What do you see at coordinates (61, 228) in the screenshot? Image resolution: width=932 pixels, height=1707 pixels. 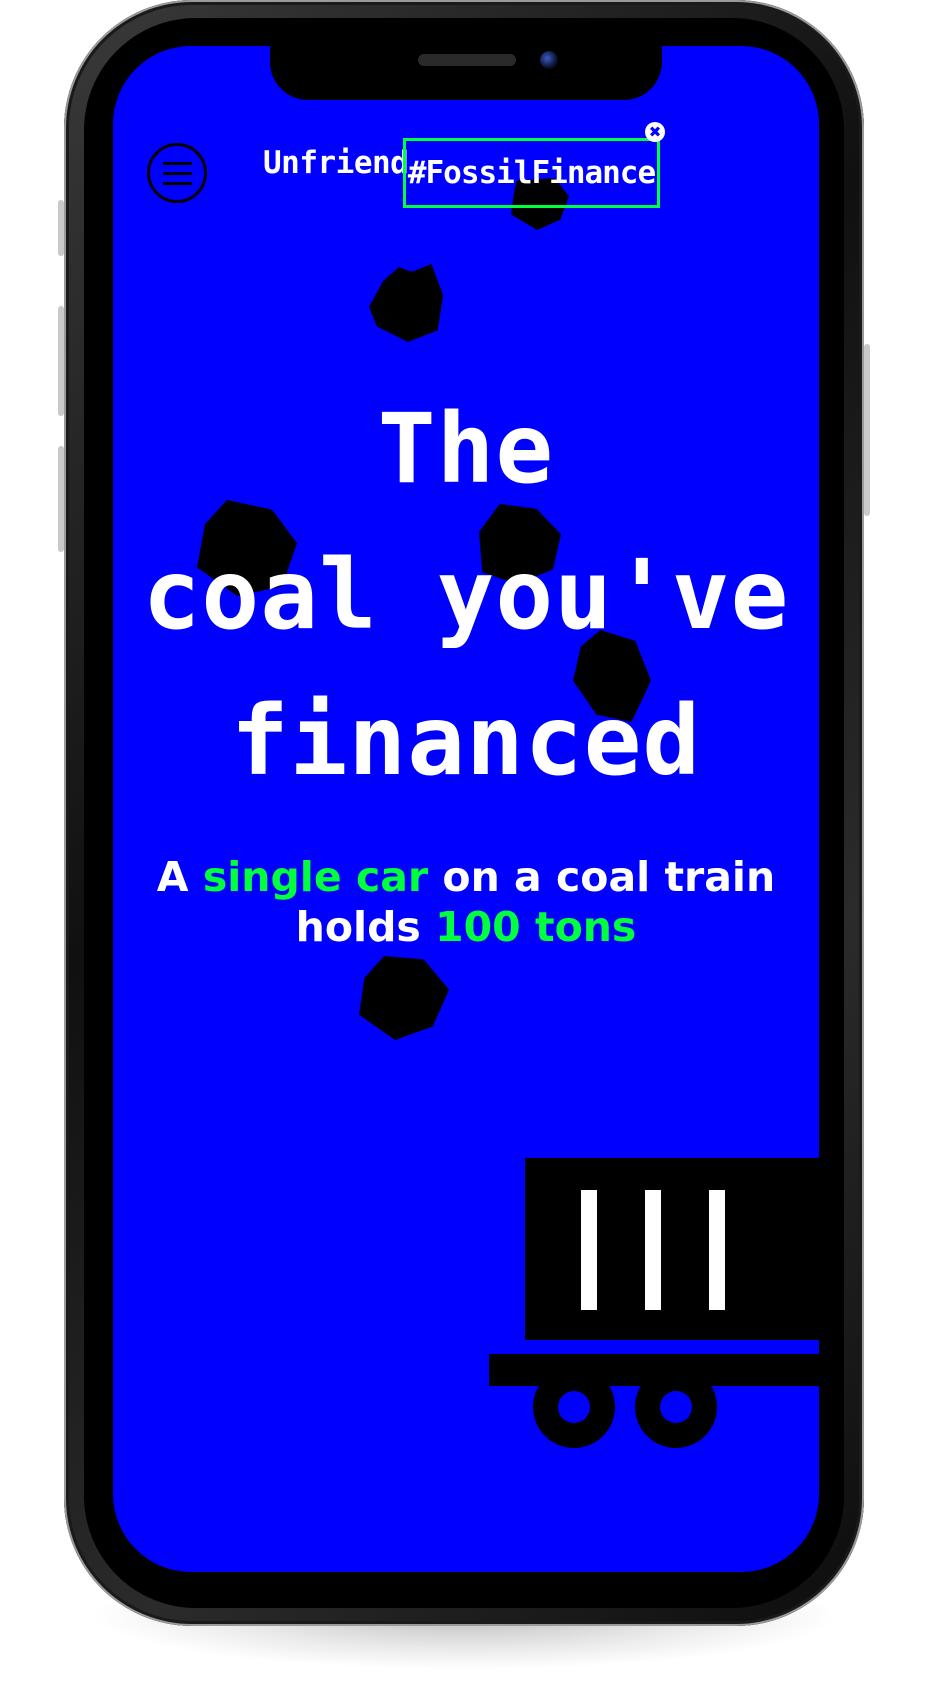 I see `mute-switch` at bounding box center [61, 228].